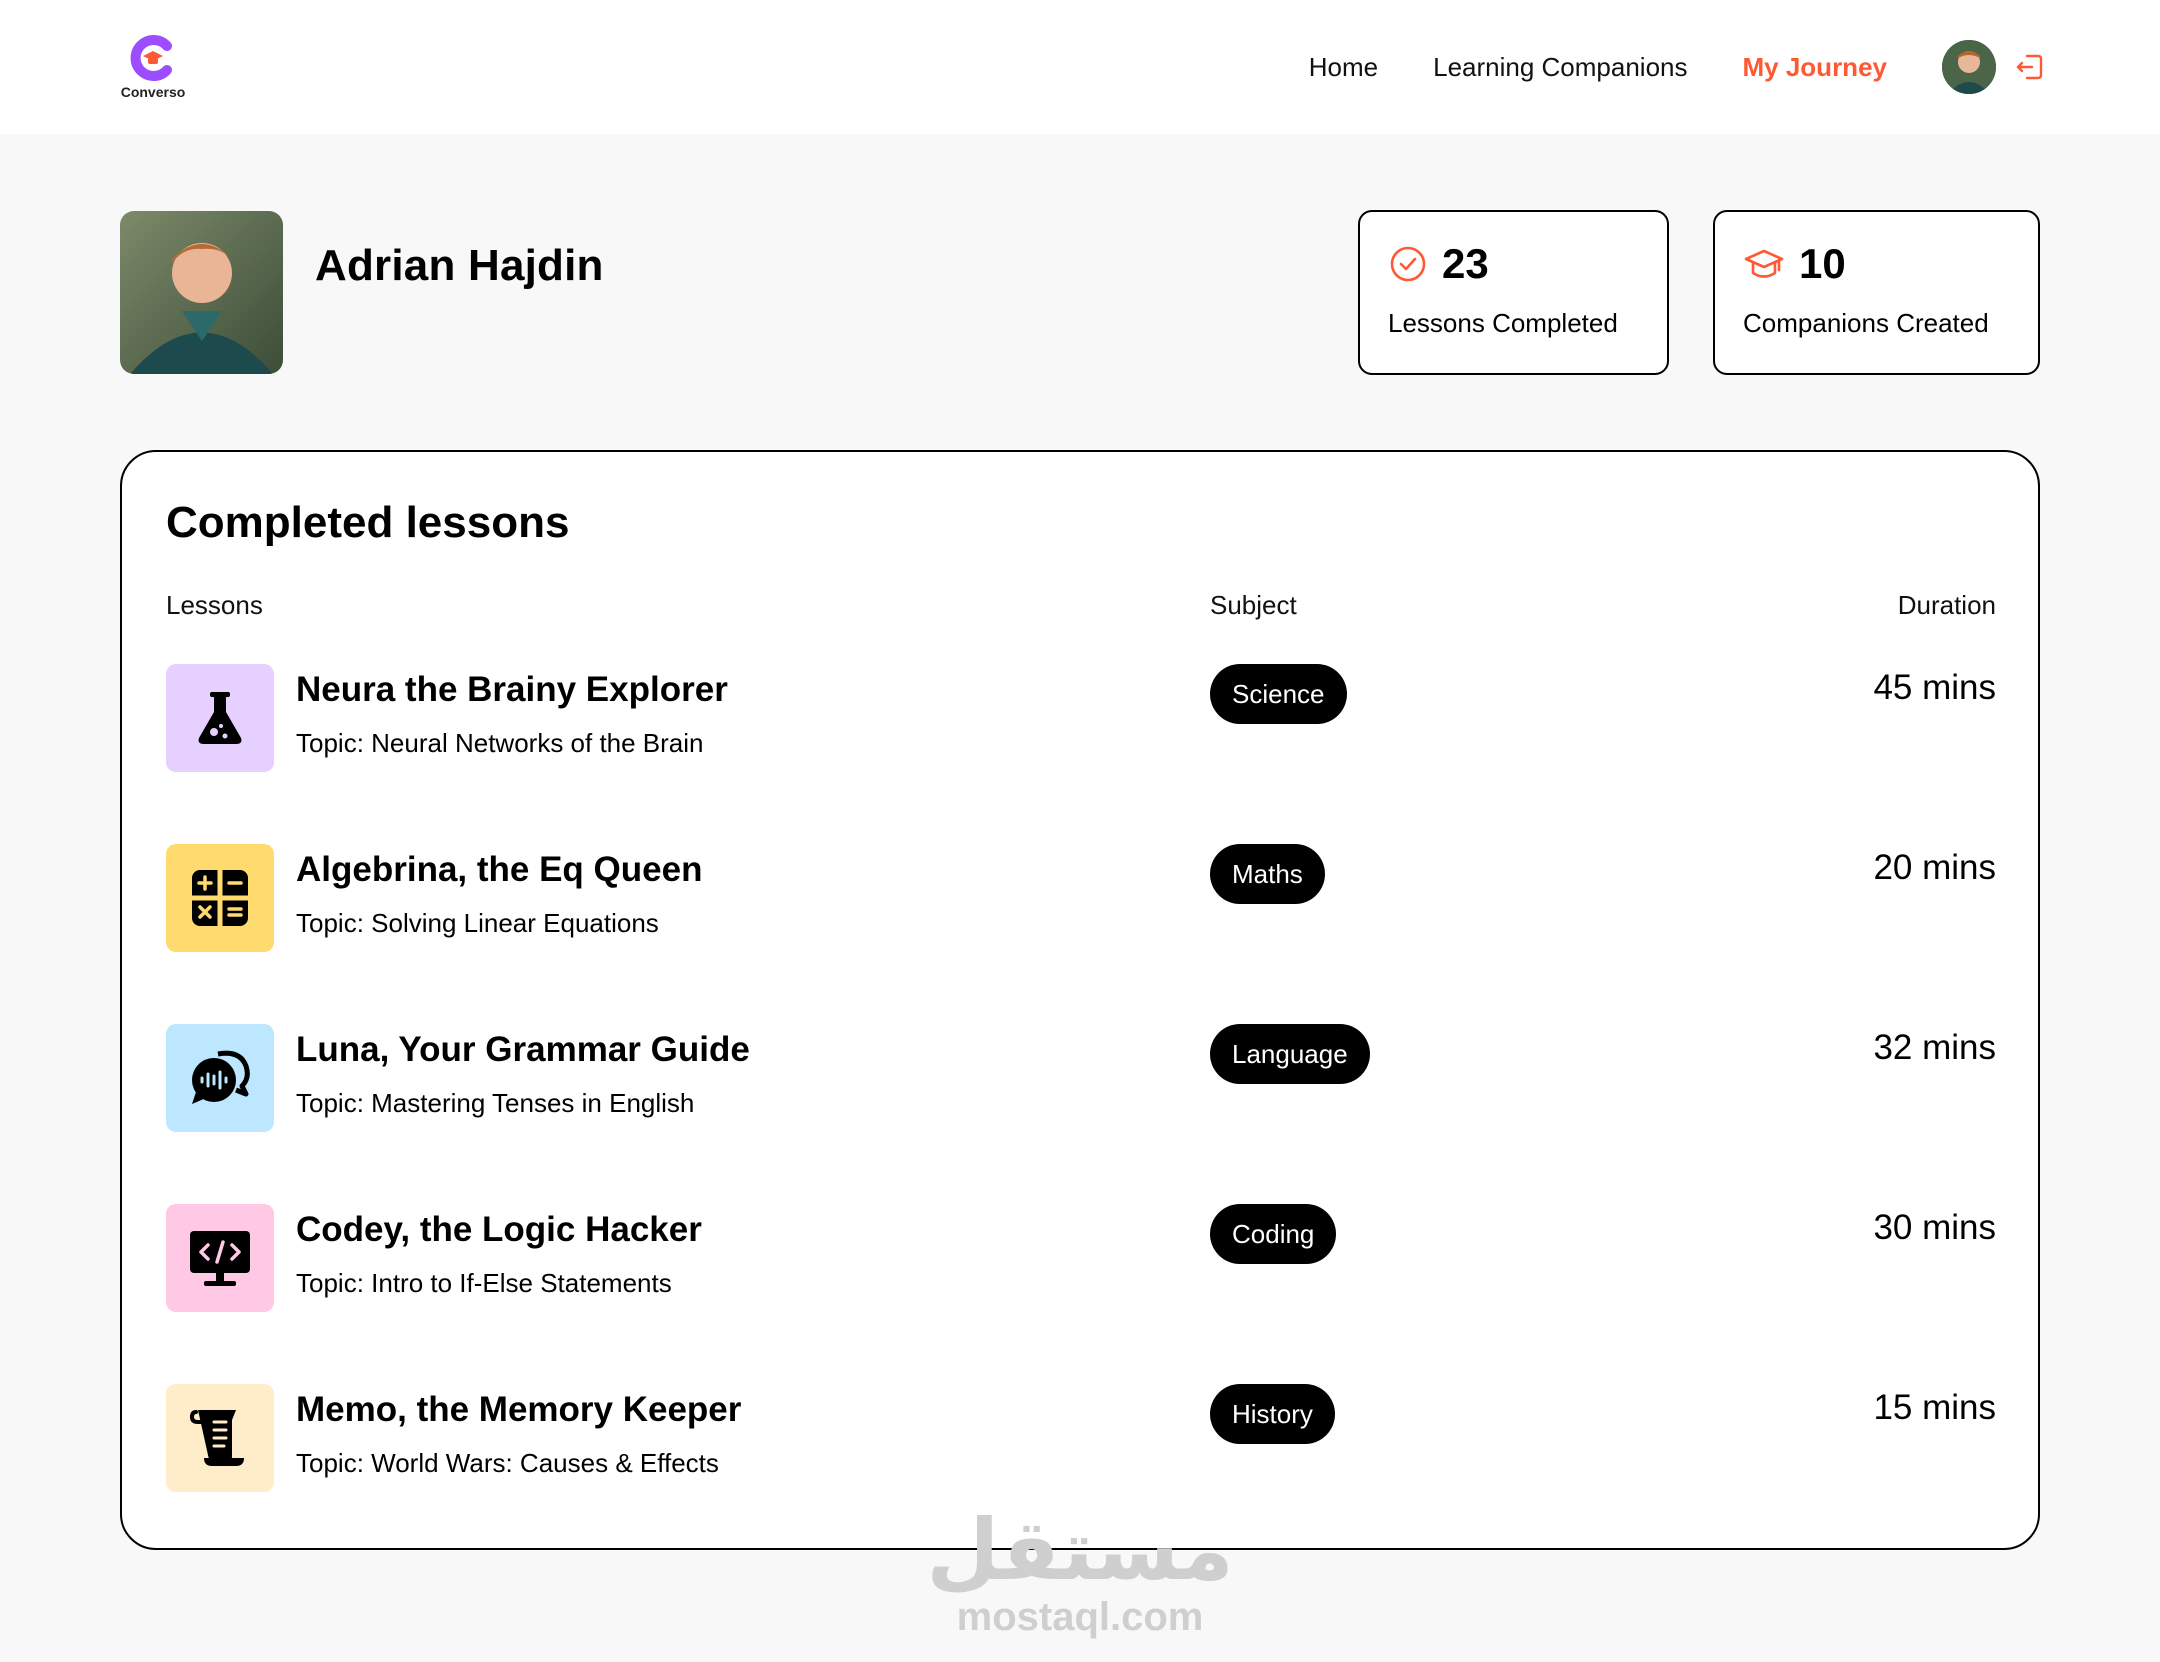 The image size is (2160, 1662). I want to click on subject-badge: Coding, so click(1273, 1234).